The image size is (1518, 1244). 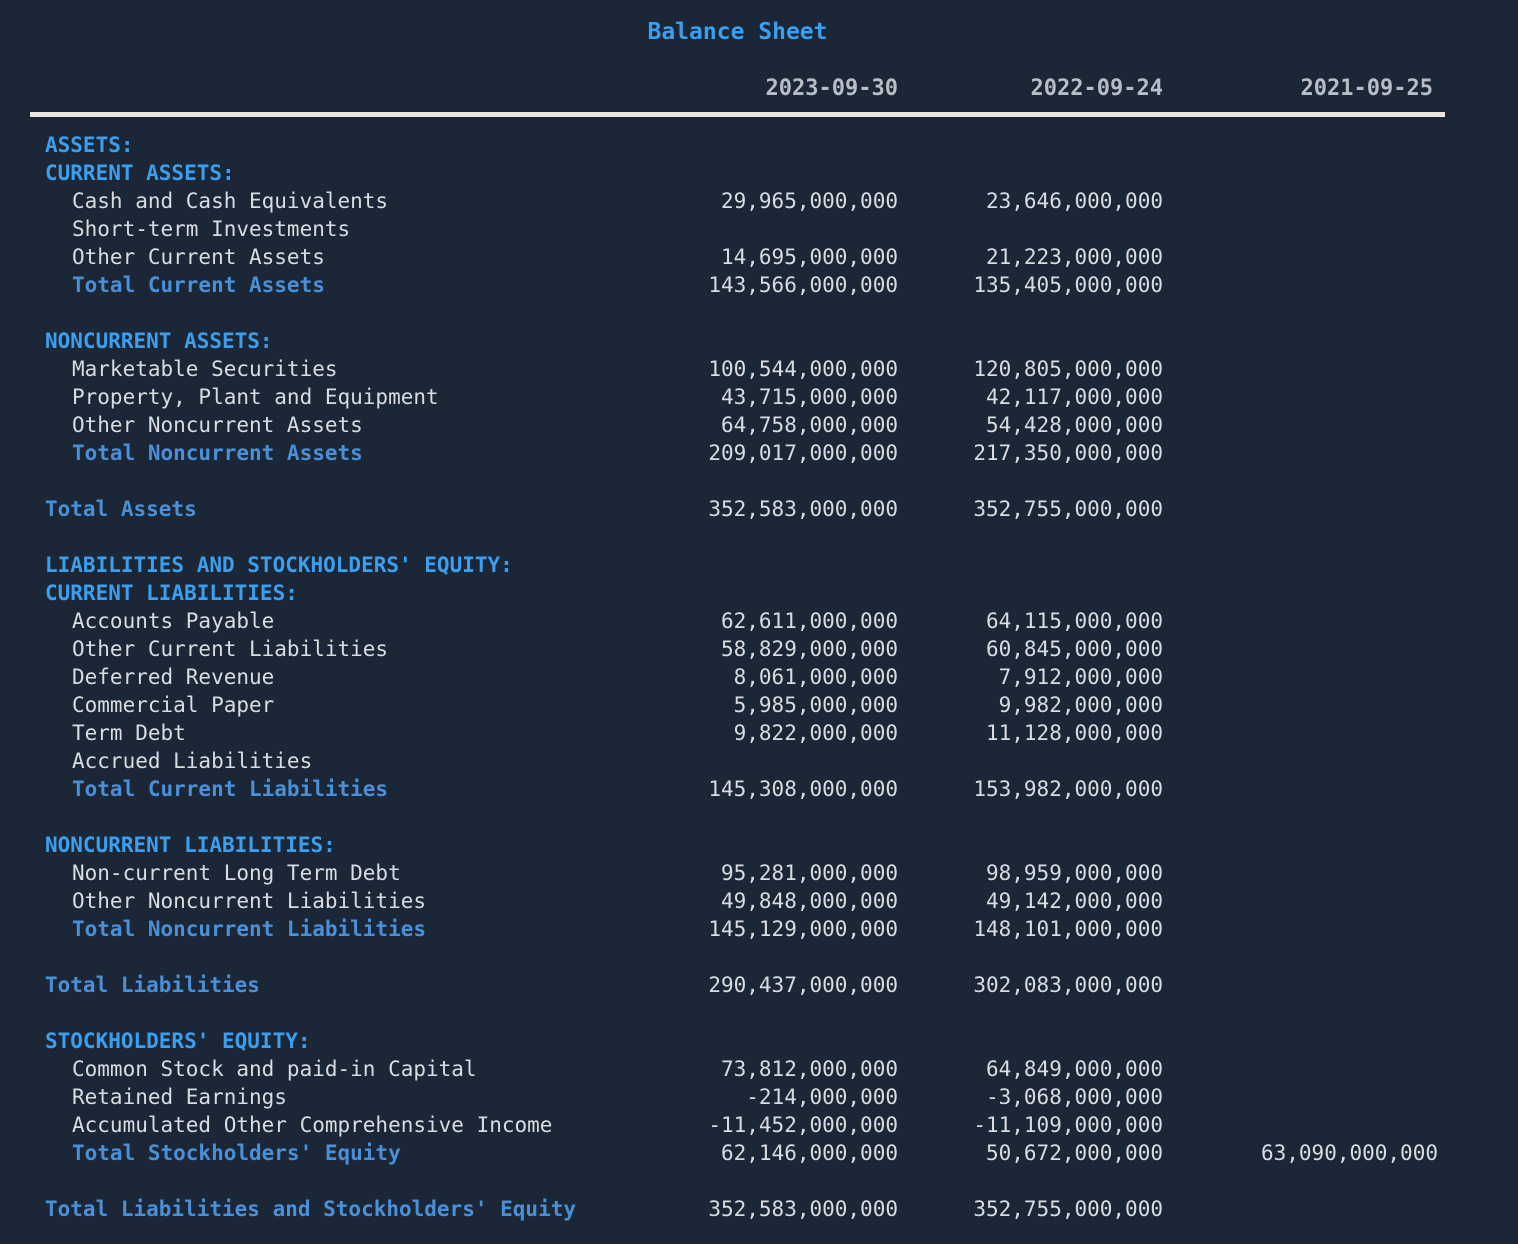 What do you see at coordinates (205, 369) in the screenshot?
I see `row-label: Marketable Securities` at bounding box center [205, 369].